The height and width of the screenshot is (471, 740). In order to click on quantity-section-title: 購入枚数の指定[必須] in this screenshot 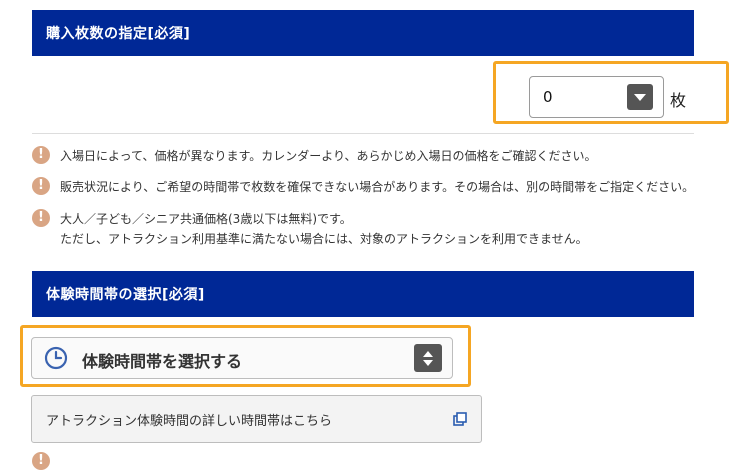, I will do `click(118, 34)`.